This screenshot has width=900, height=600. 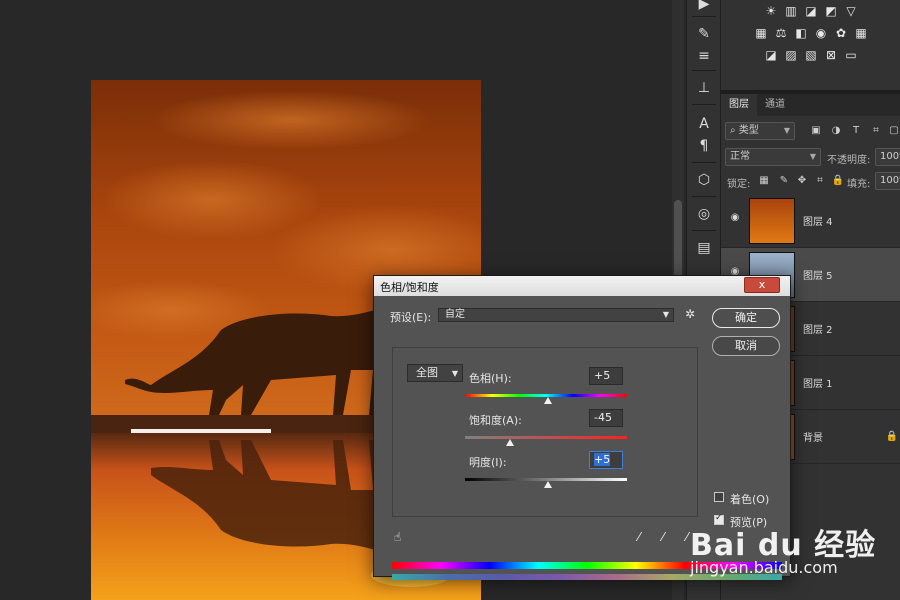 What do you see at coordinates (546, 437) in the screenshot?
I see `saturation-slider-track` at bounding box center [546, 437].